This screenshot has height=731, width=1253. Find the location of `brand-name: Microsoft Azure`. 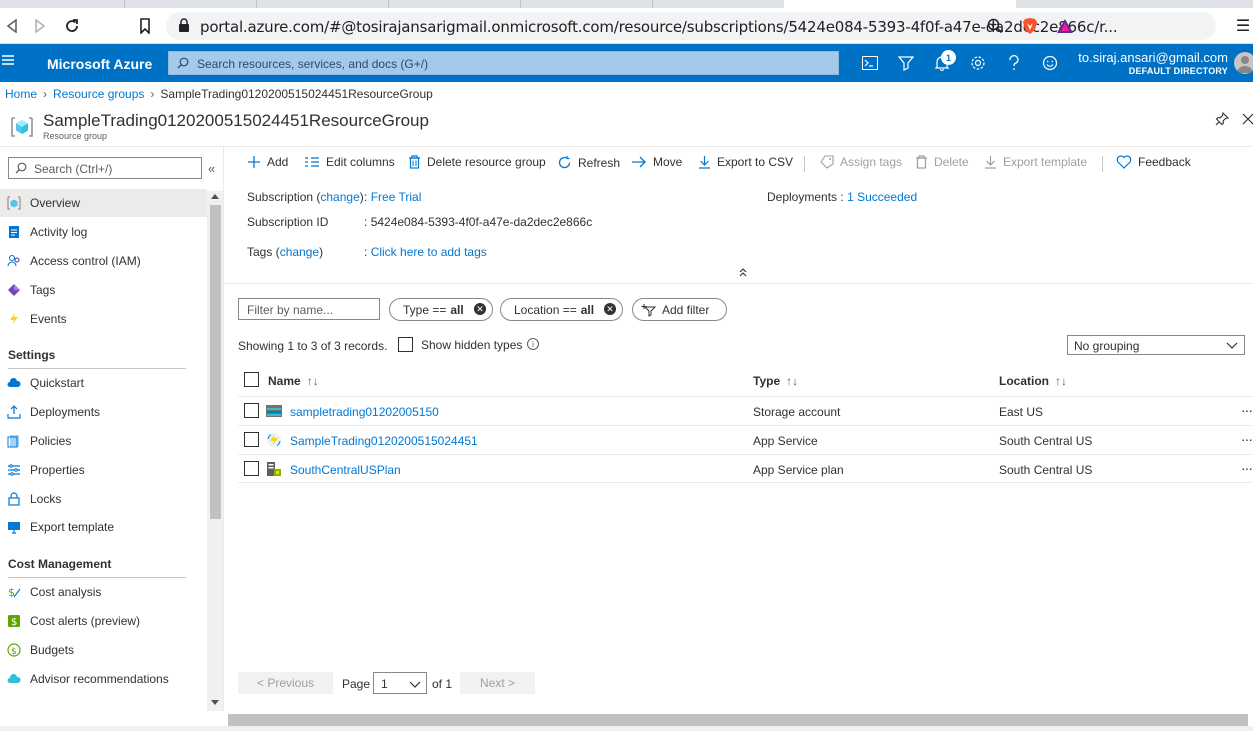

brand-name: Microsoft Azure is located at coordinates (99, 64).